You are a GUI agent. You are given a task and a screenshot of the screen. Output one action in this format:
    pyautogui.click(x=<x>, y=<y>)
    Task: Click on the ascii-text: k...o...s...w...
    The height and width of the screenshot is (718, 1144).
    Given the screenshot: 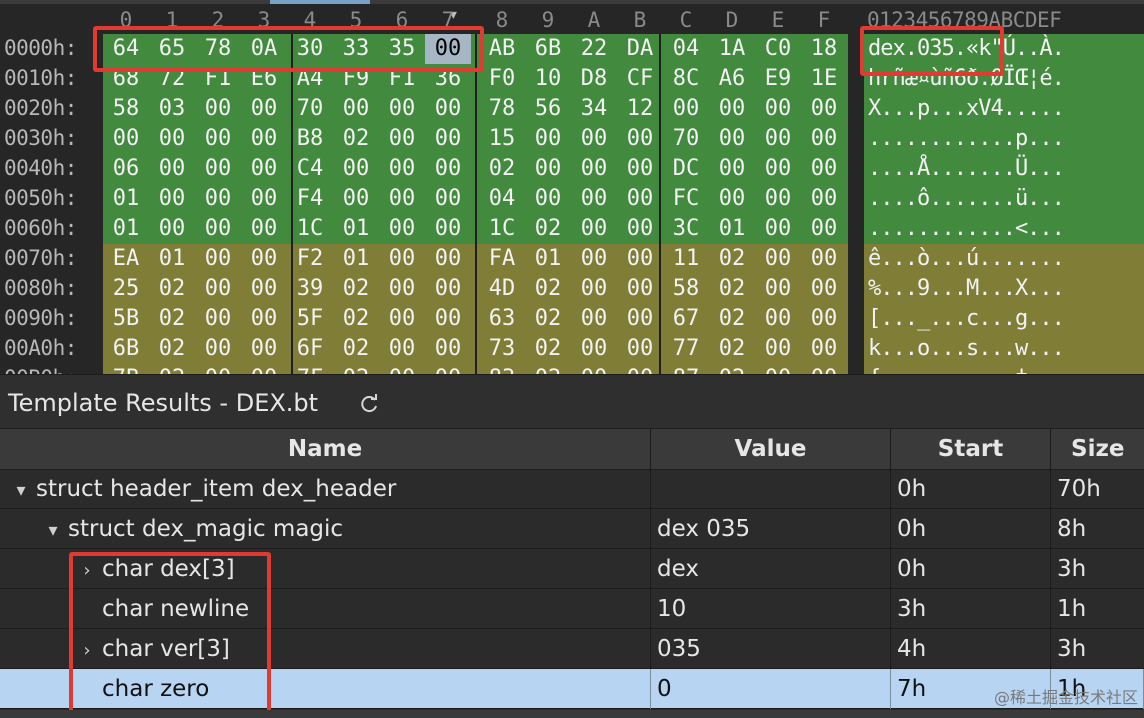 What is the action you would take?
    pyautogui.click(x=1004, y=349)
    